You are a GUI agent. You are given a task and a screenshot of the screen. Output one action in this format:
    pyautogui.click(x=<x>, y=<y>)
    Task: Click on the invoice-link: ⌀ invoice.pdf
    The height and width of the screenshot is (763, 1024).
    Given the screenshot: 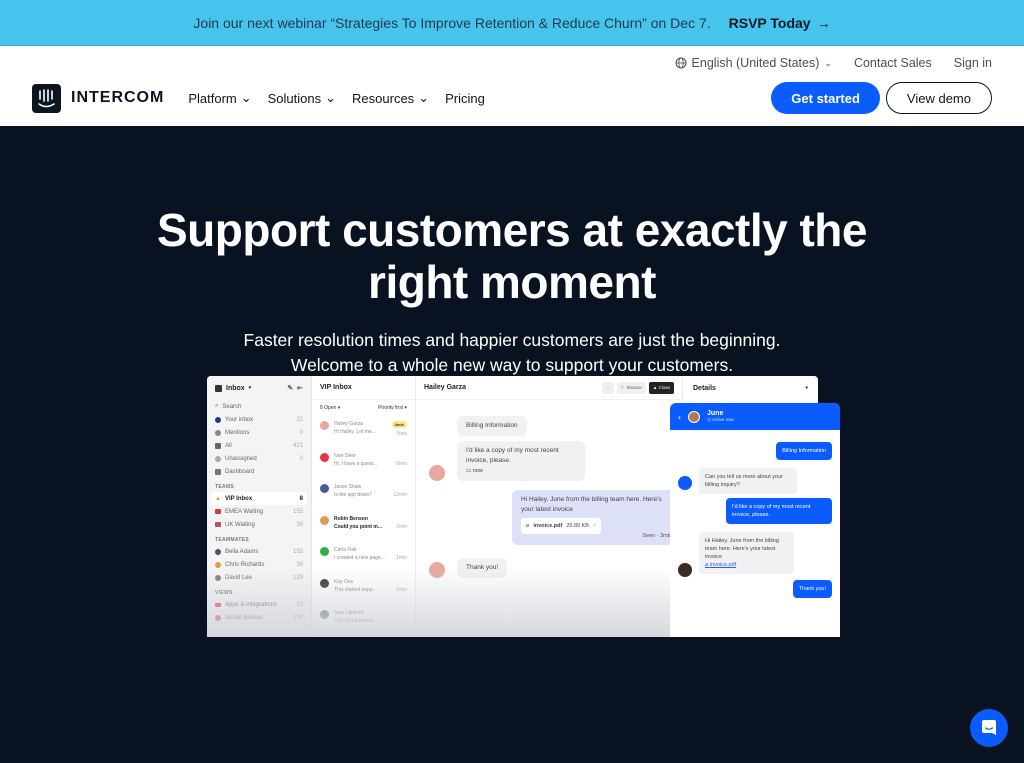 What is the action you would take?
    pyautogui.click(x=746, y=565)
    